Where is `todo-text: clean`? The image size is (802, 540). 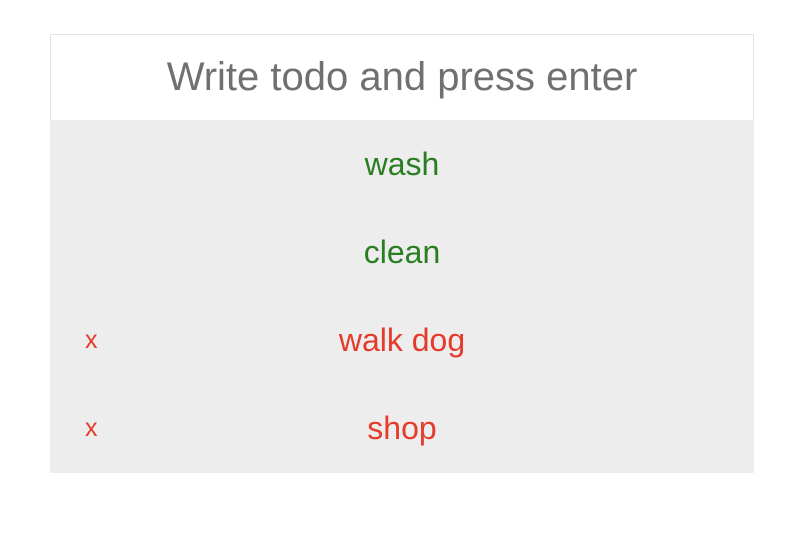
todo-text: clean is located at coordinates (402, 252).